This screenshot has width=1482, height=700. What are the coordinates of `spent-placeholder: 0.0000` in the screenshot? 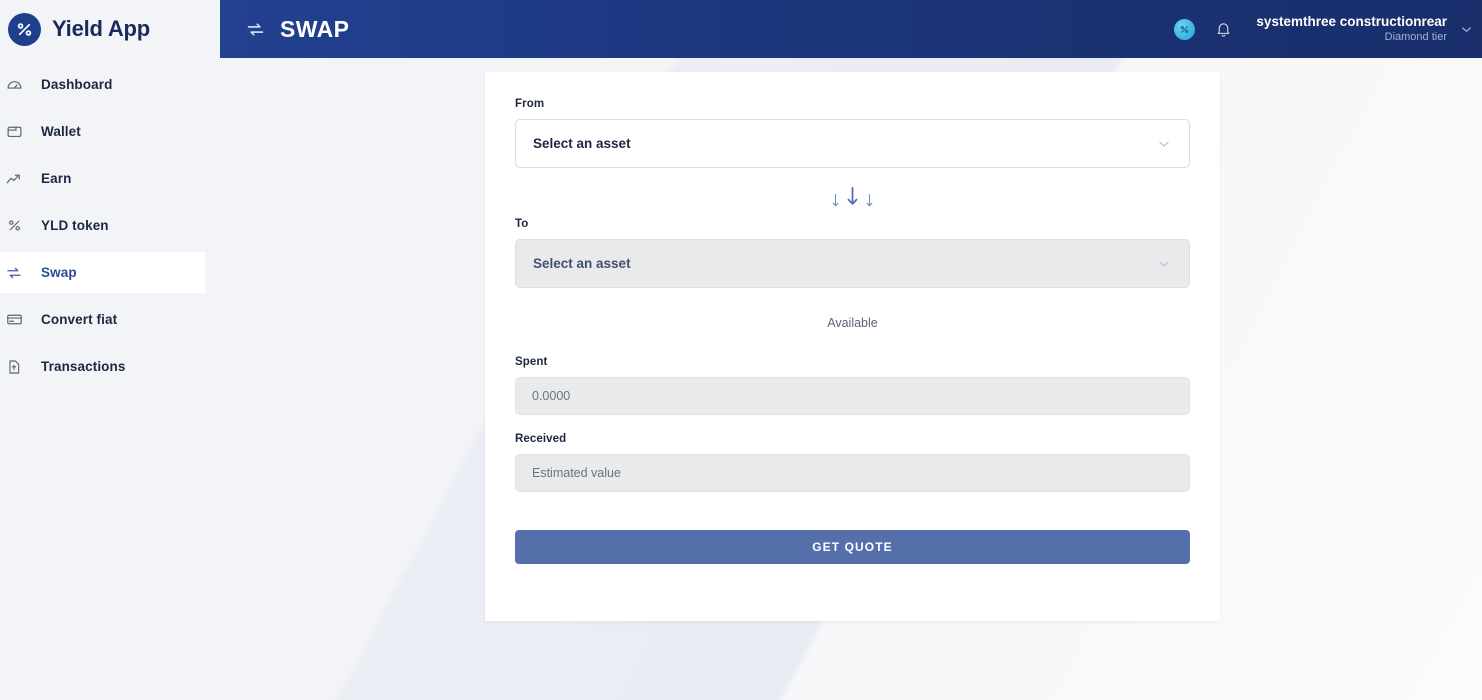 It's located at (551, 396).